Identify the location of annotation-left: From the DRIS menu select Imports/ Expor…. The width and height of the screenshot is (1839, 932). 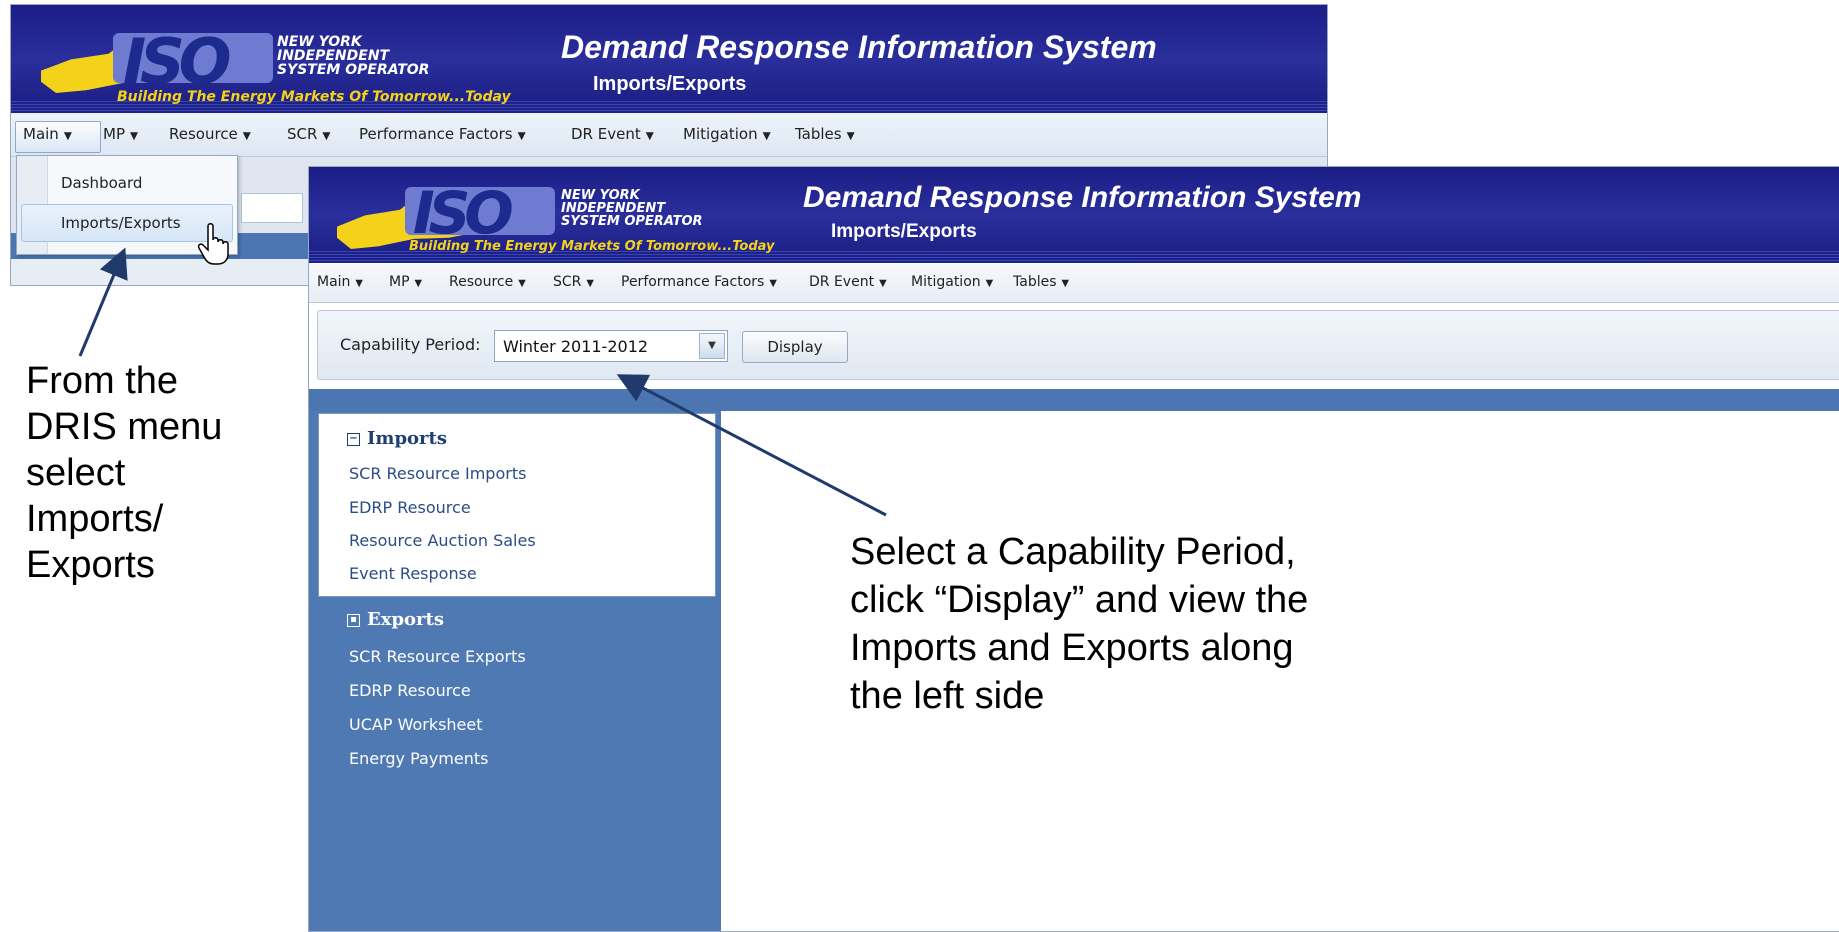
(124, 473).